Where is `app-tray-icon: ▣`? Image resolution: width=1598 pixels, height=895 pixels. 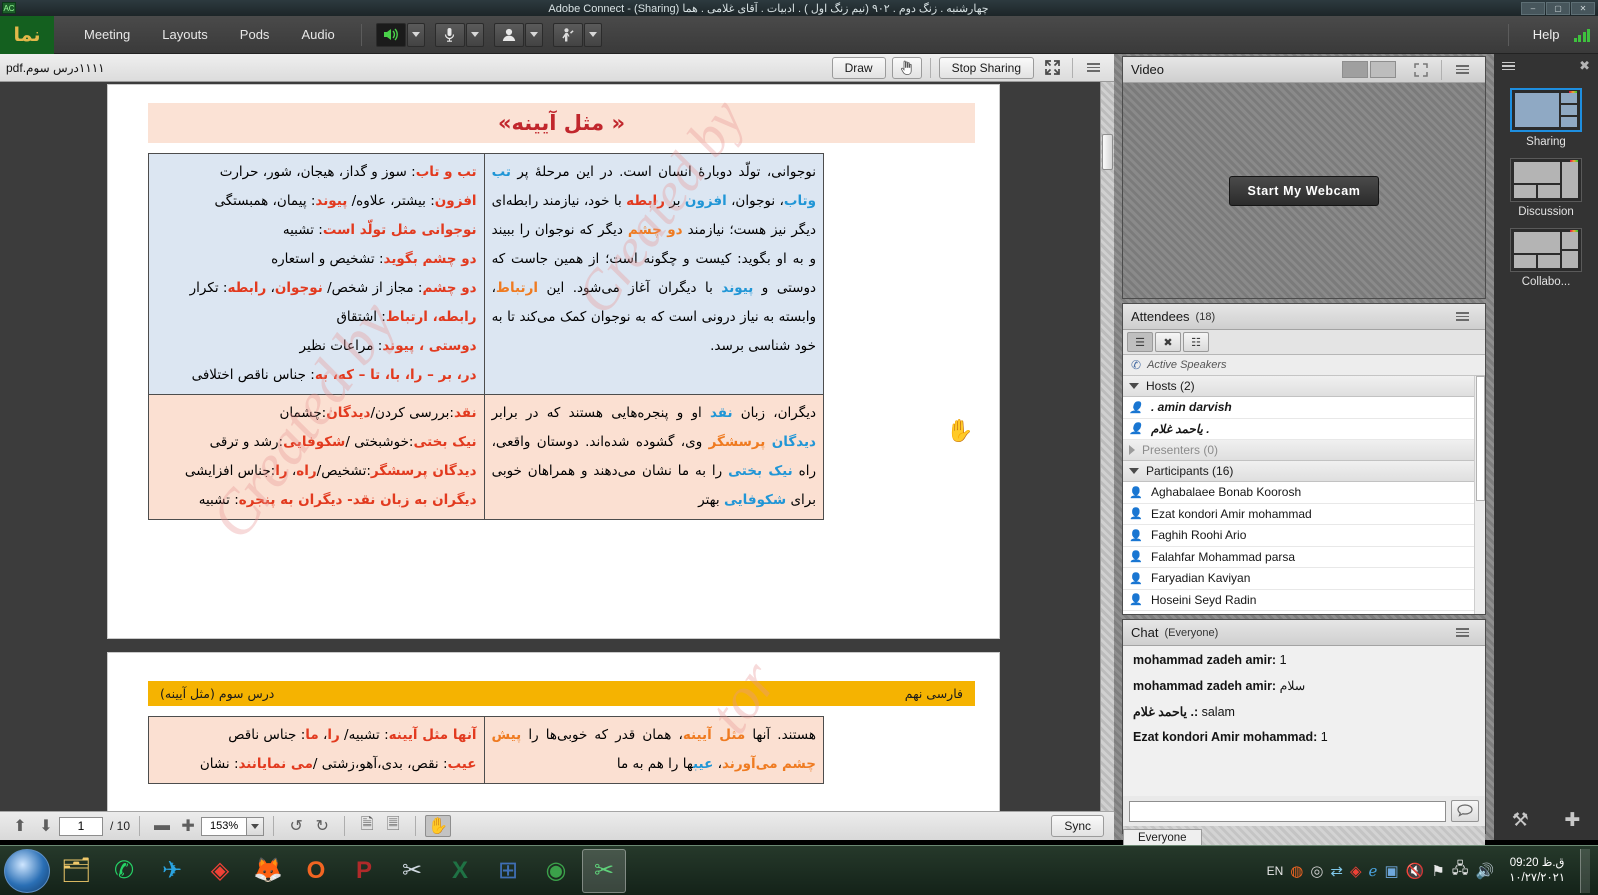
app-tray-icon: ▣ is located at coordinates (1391, 871).